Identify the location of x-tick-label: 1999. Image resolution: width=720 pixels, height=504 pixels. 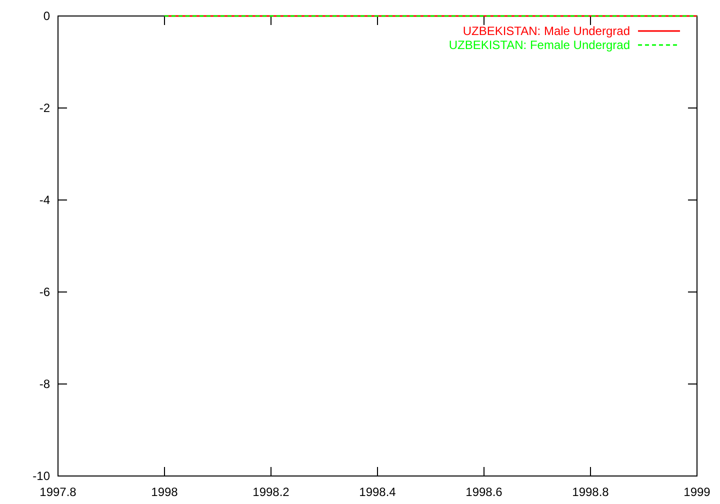
(697, 492).